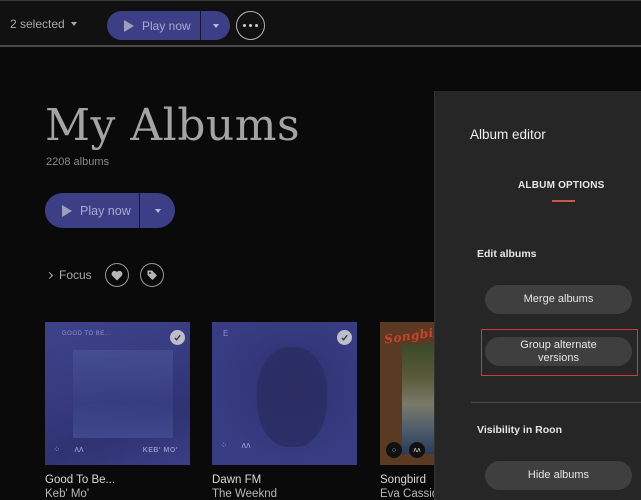 Image resolution: width=641 pixels, height=500 pixels. I want to click on page-title: My Albums, so click(173, 125).